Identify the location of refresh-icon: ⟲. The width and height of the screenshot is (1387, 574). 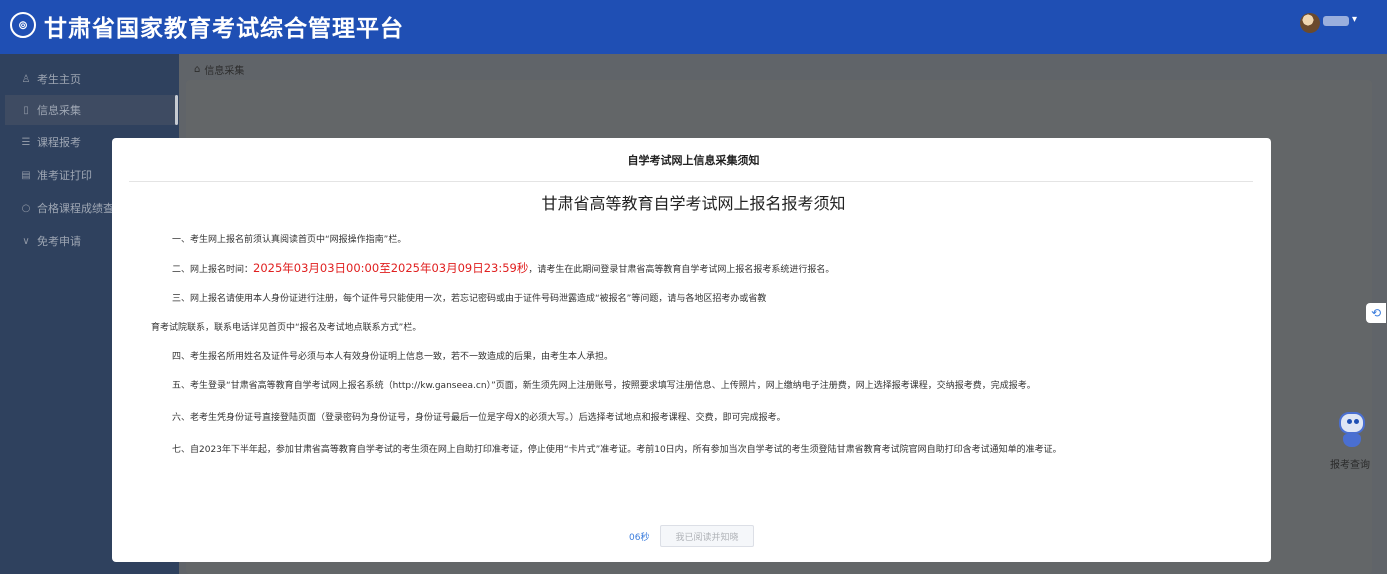
(1376, 313).